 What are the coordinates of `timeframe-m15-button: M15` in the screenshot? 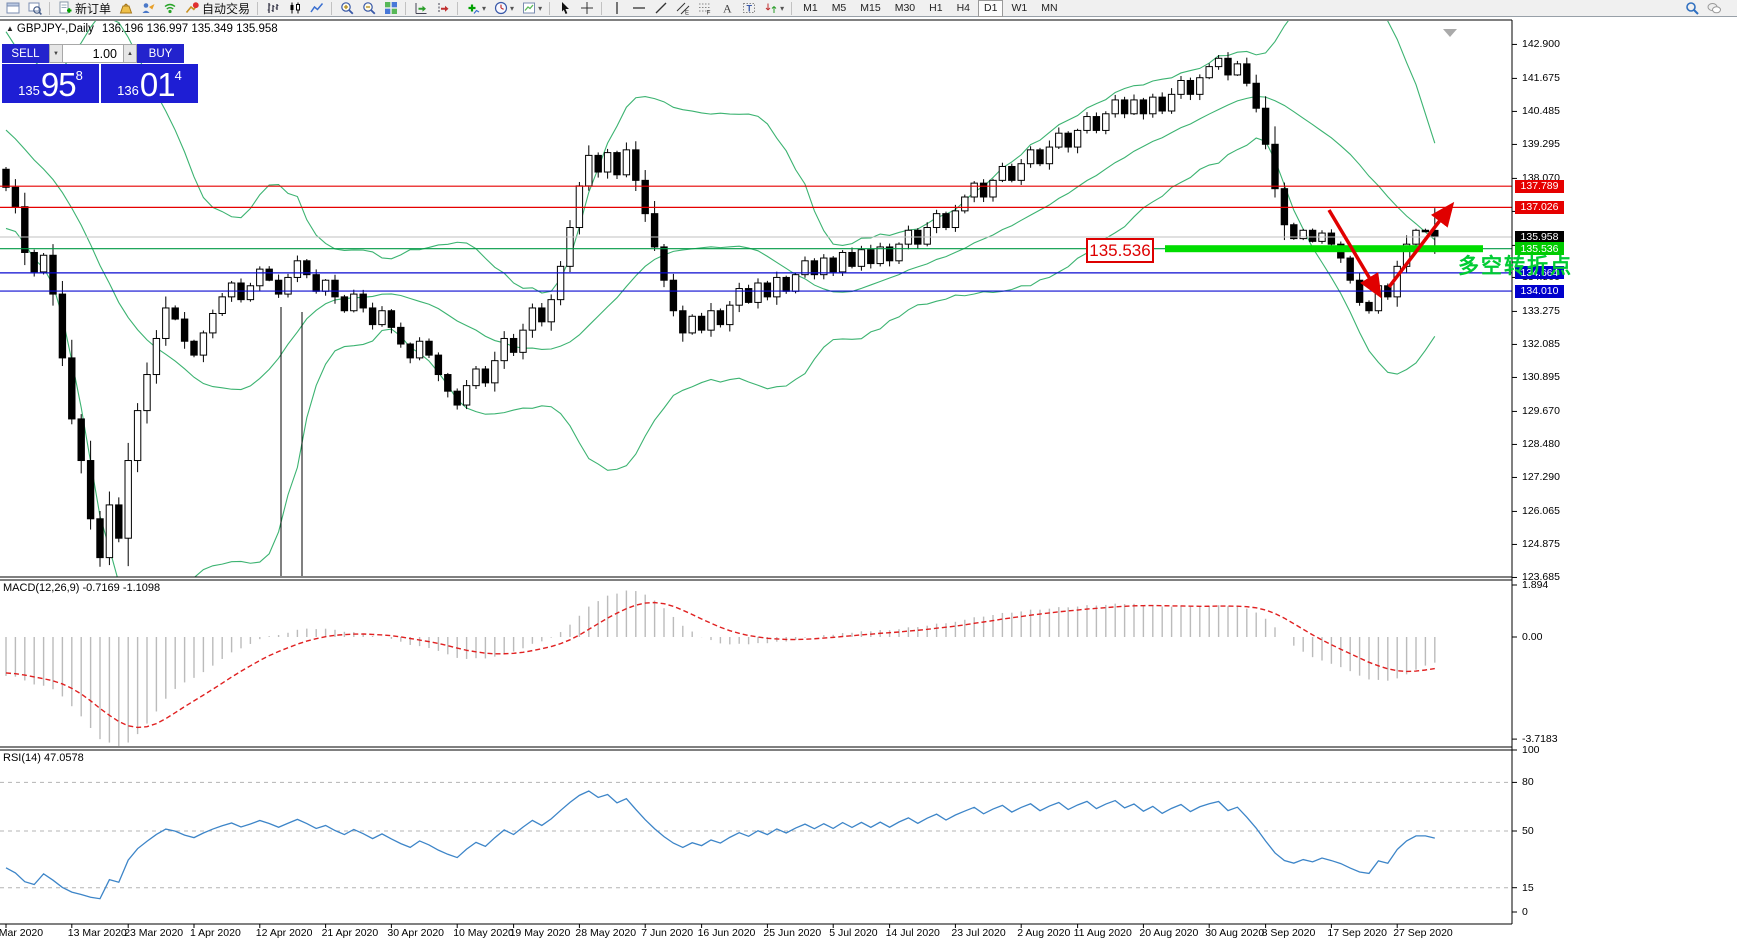 It's located at (870, 8).